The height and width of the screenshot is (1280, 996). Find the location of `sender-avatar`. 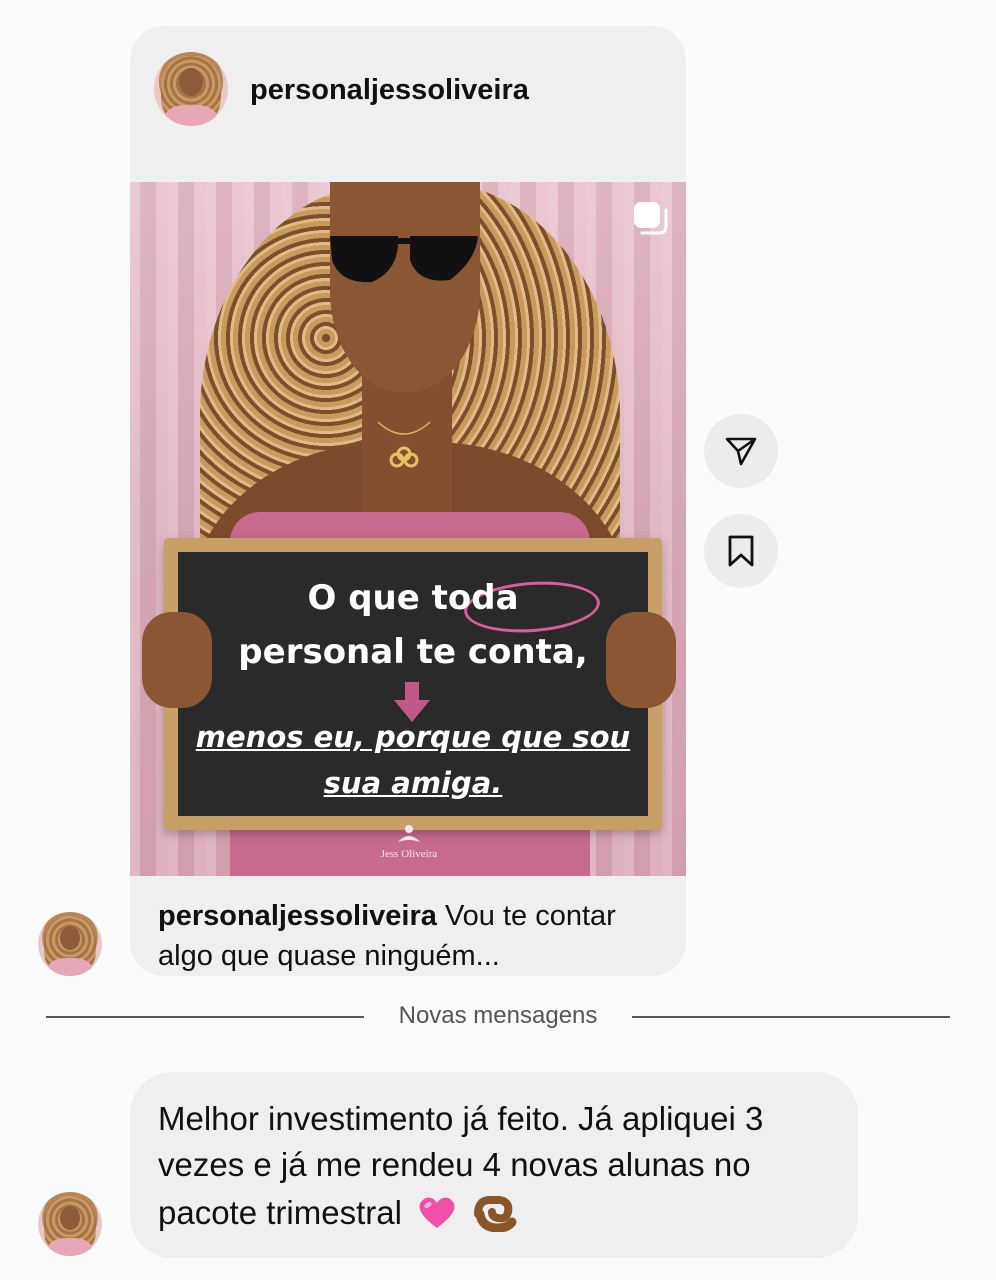

sender-avatar is located at coordinates (70, 944).